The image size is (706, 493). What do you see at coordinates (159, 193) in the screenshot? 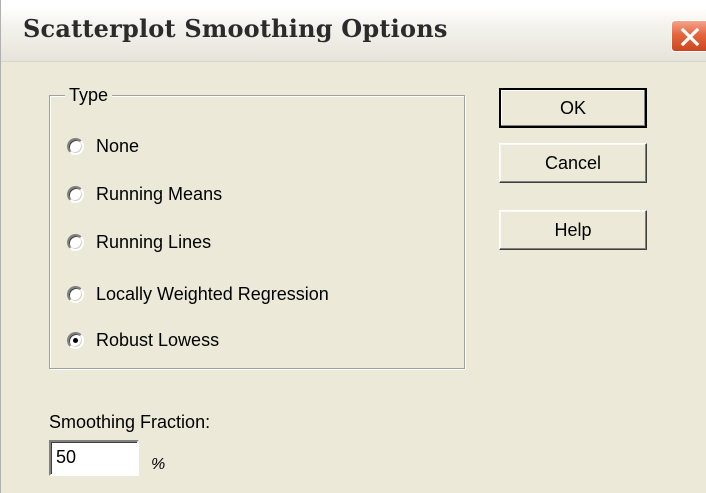
I see `radio-label: Running Means` at bounding box center [159, 193].